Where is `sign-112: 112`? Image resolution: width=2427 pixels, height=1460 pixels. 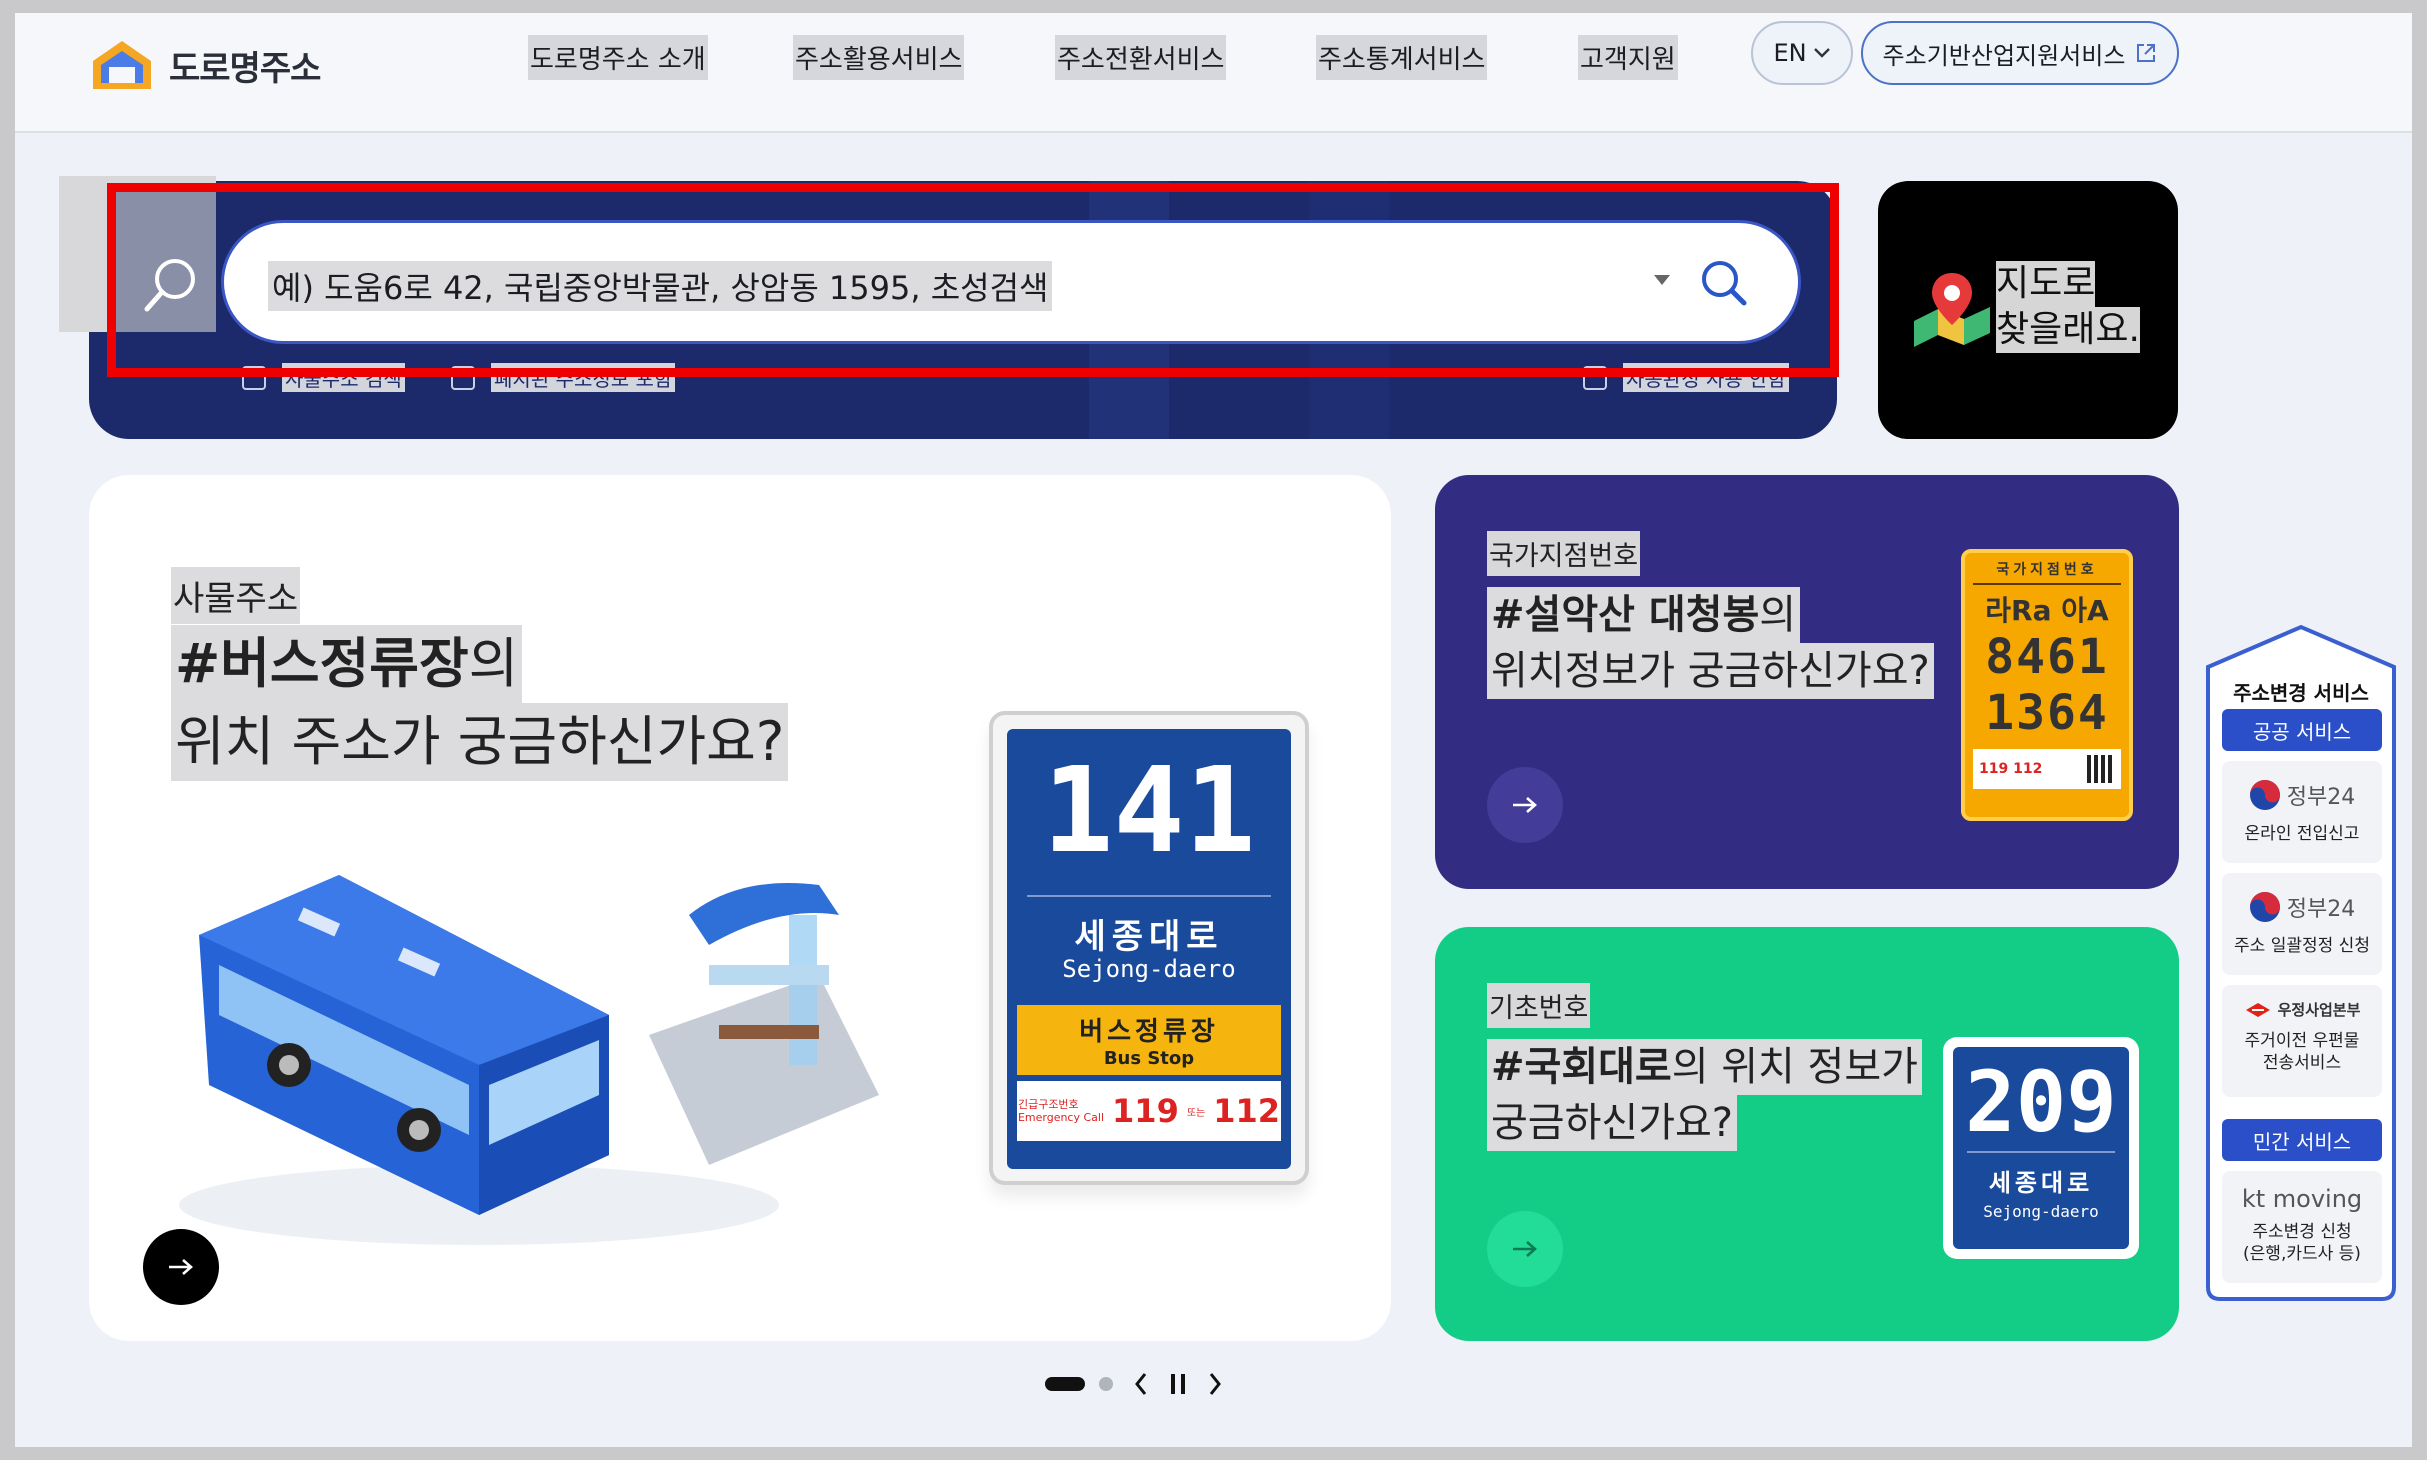
sign-112: 112 is located at coordinates (1247, 1111).